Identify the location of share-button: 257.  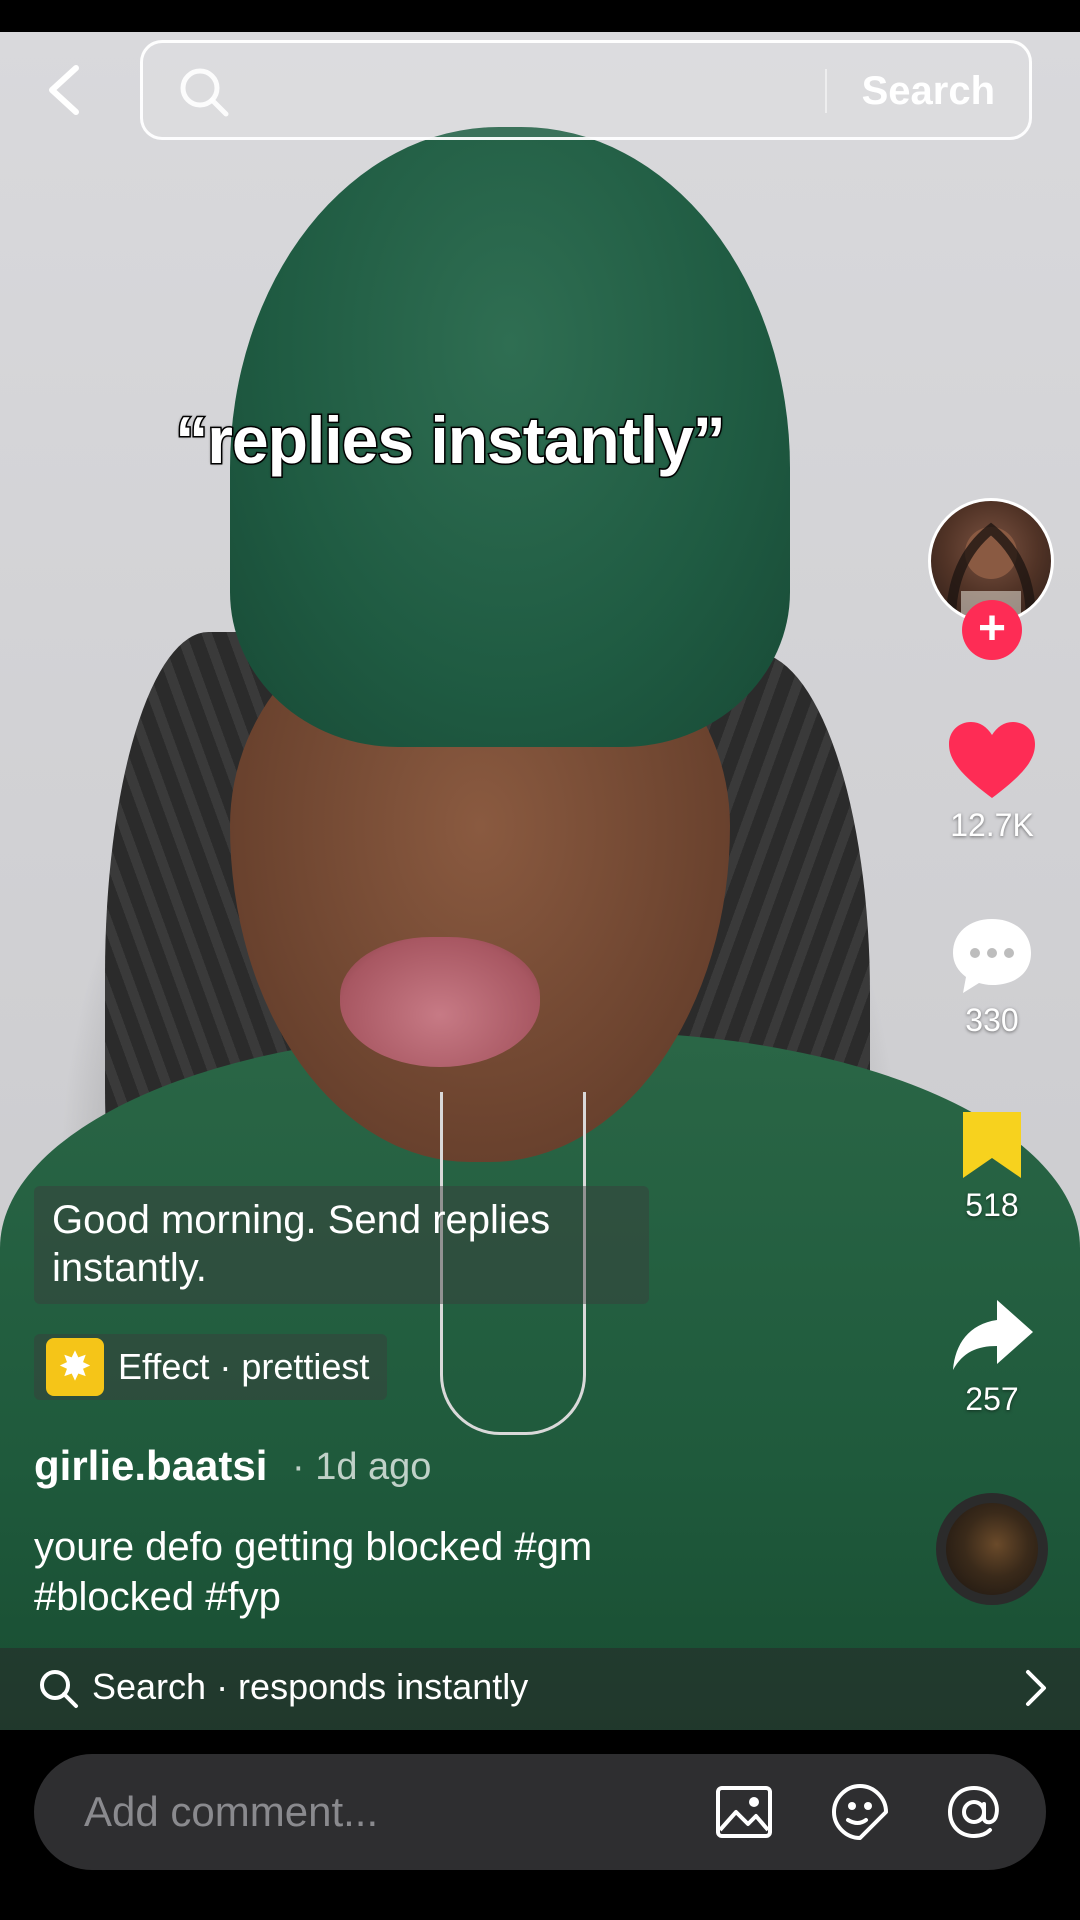
(992, 1357).